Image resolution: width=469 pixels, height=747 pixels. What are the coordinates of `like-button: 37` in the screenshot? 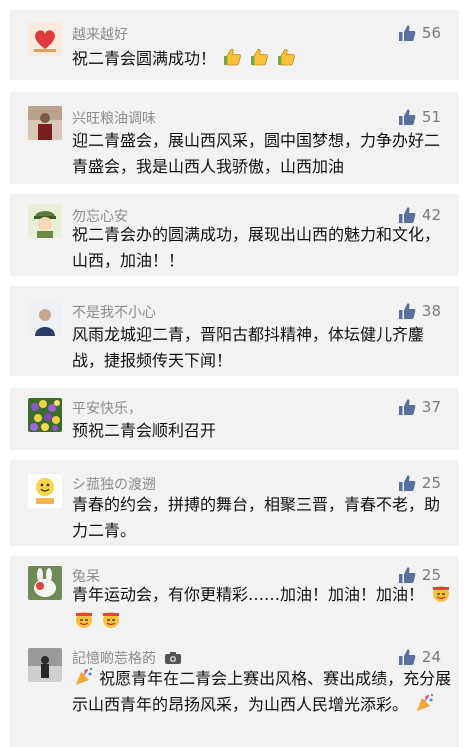 It's located at (419, 407).